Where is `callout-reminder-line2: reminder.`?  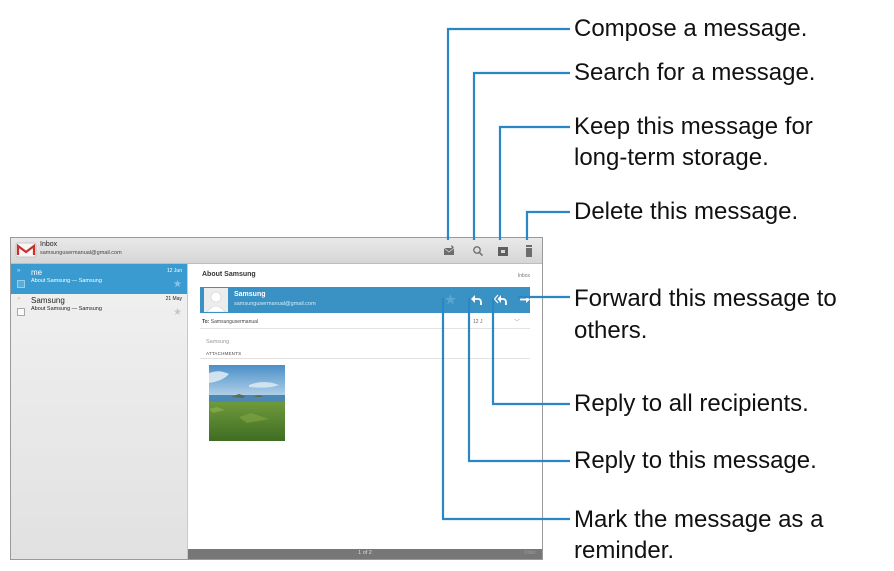 callout-reminder-line2: reminder. is located at coordinates (624, 550).